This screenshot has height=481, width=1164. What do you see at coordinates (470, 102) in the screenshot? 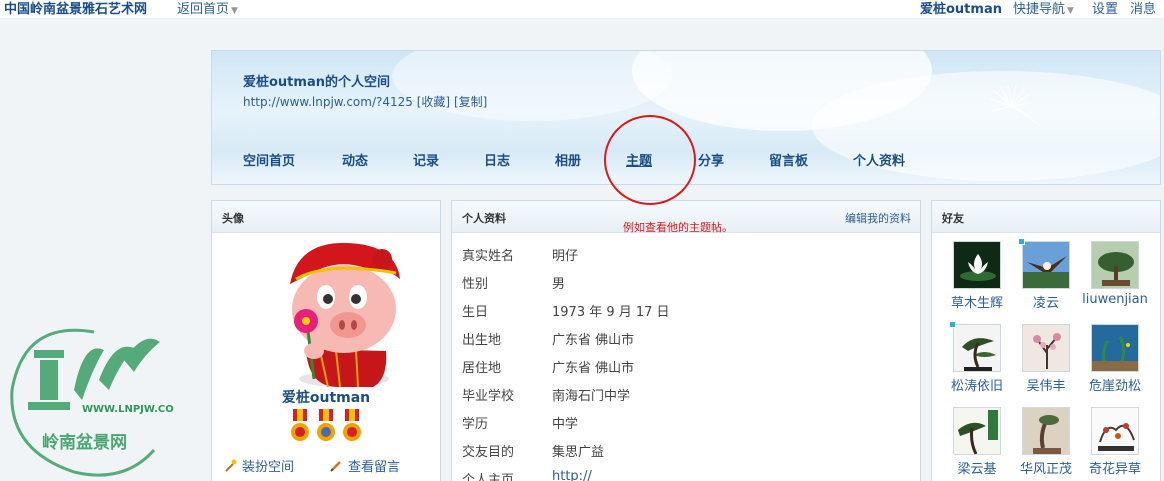
I see `copy-link: [复制]` at bounding box center [470, 102].